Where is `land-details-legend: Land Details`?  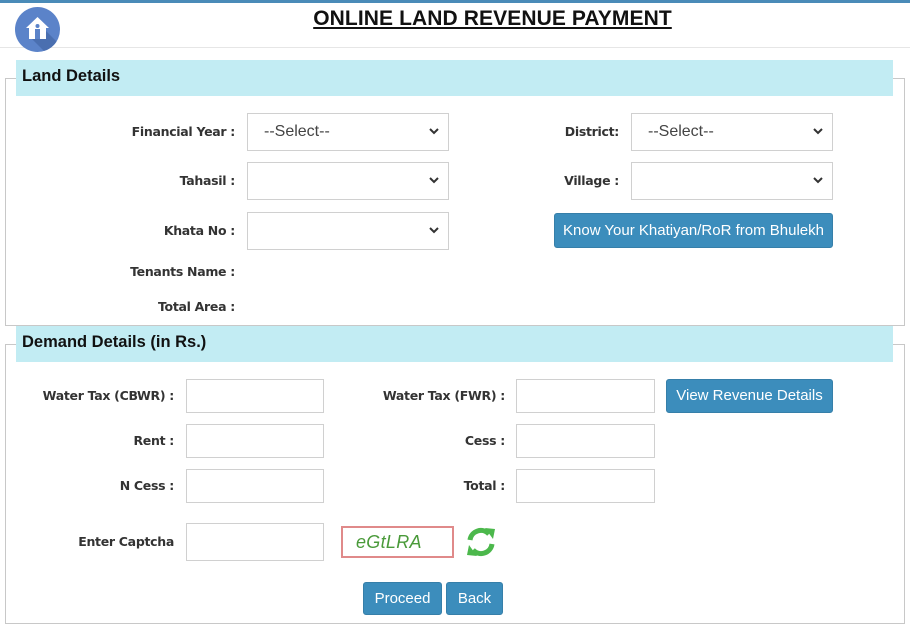 land-details-legend: Land Details is located at coordinates (454, 78).